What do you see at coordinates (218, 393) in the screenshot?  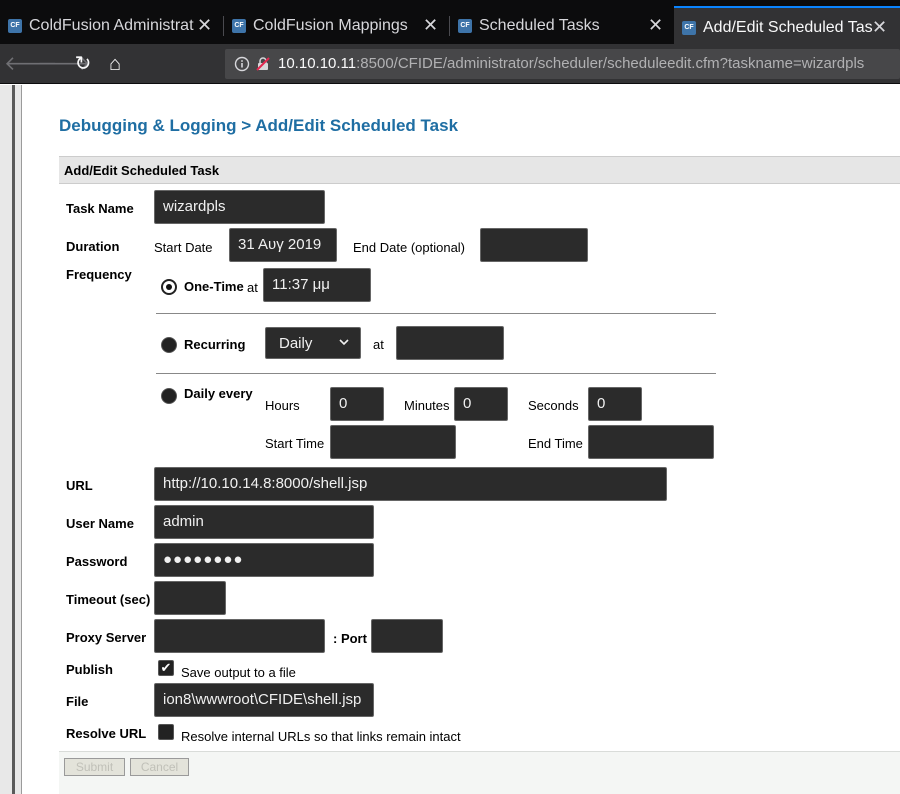 I see `daily-every-label: Daily every` at bounding box center [218, 393].